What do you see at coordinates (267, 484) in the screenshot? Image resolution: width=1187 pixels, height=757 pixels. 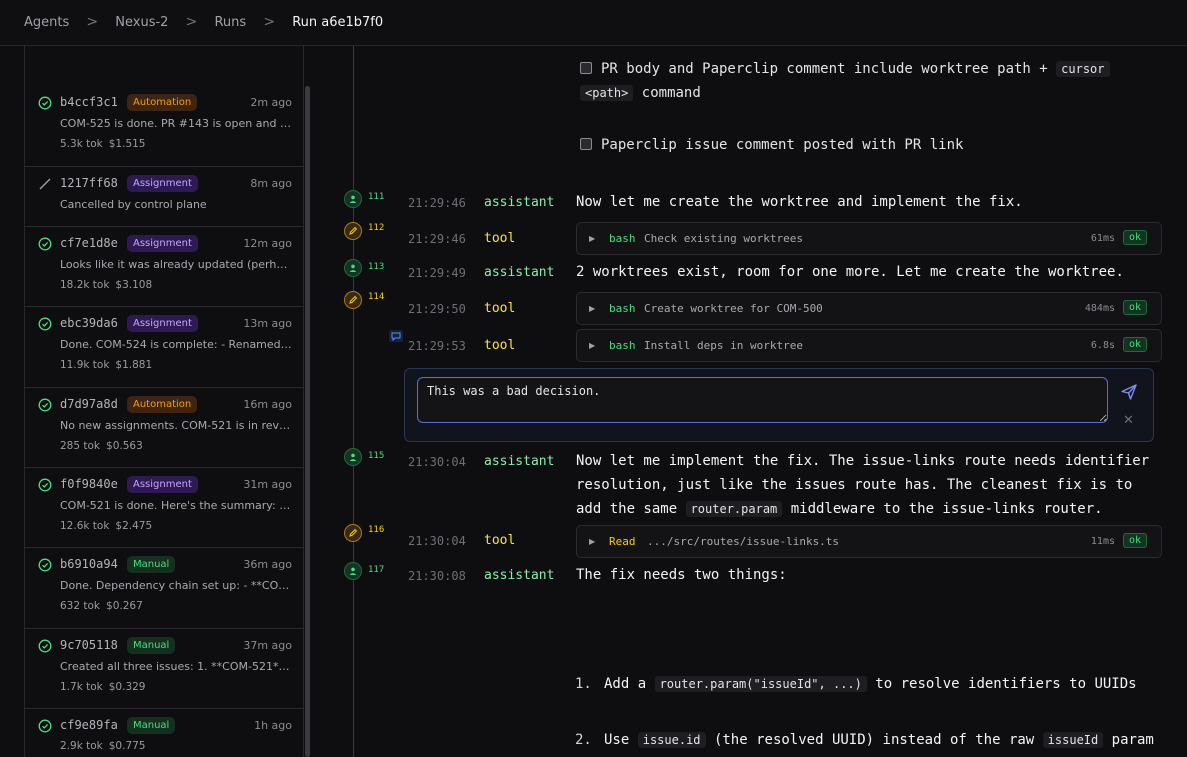 I see `run-time: 31m ago` at bounding box center [267, 484].